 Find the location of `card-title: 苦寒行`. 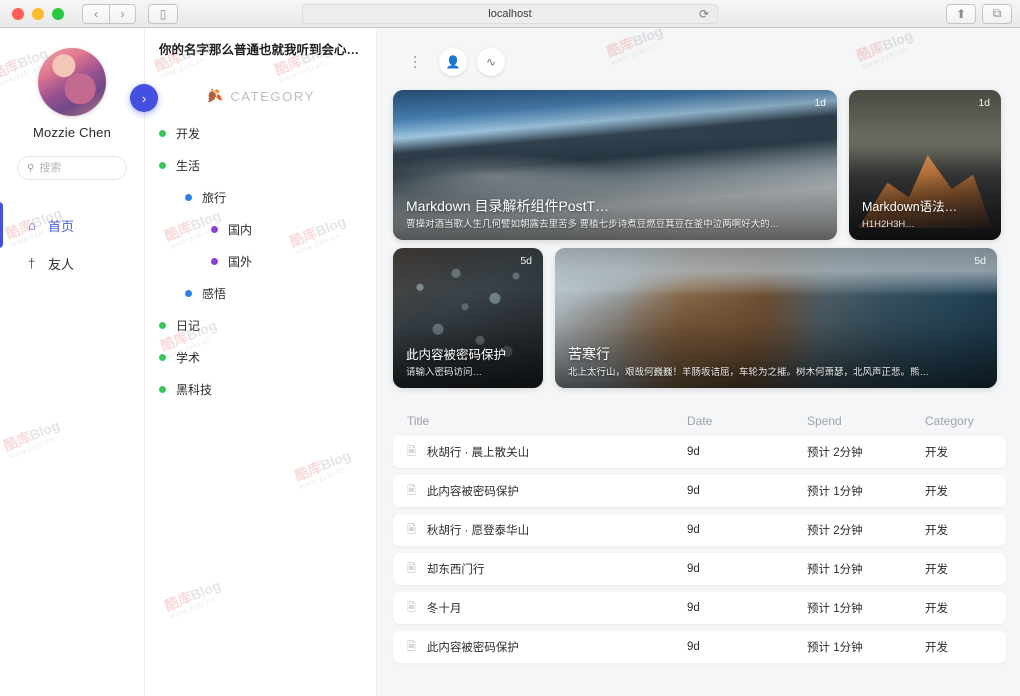

card-title: 苦寒行 is located at coordinates (589, 354).